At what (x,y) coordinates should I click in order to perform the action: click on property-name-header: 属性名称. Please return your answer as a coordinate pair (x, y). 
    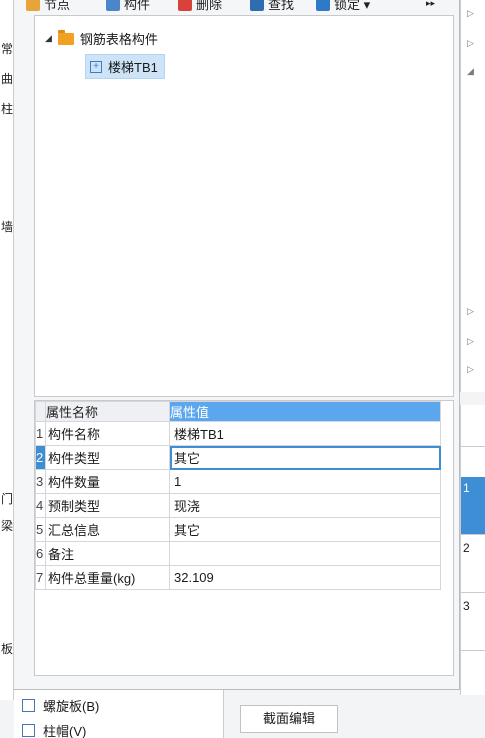
    Looking at the image, I should click on (107, 411).